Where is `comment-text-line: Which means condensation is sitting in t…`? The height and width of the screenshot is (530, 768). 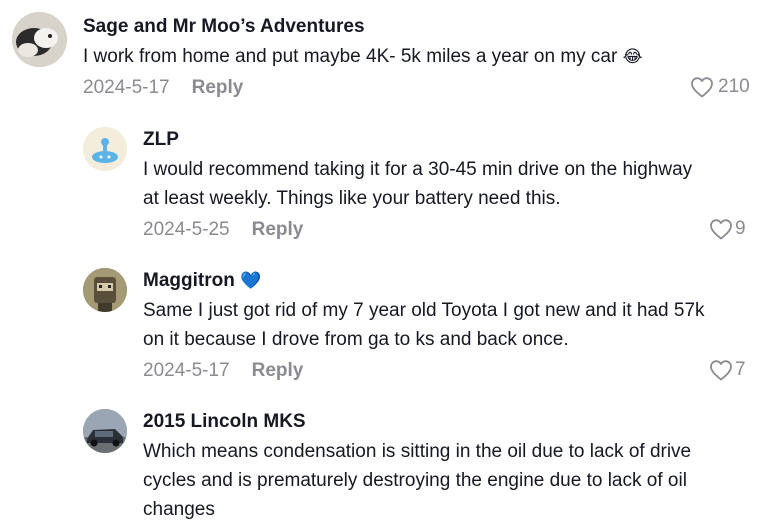 comment-text-line: Which means condensation is sitting in t… is located at coordinates (417, 451).